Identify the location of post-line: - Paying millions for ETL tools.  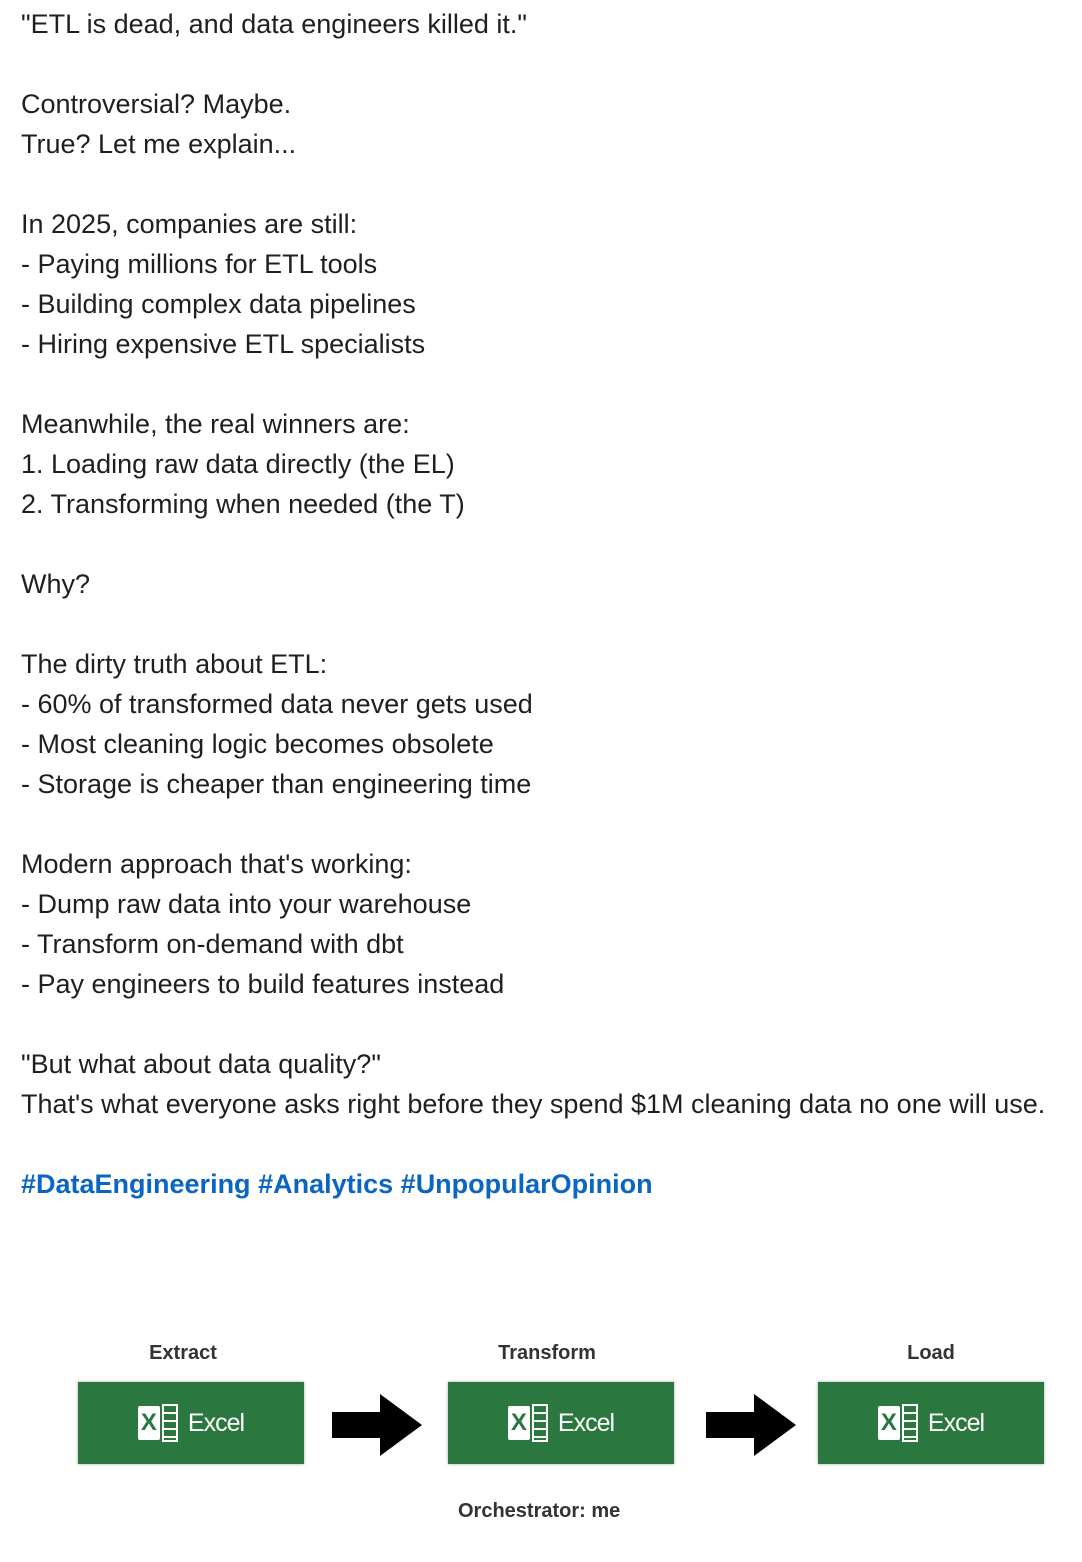
(199, 264).